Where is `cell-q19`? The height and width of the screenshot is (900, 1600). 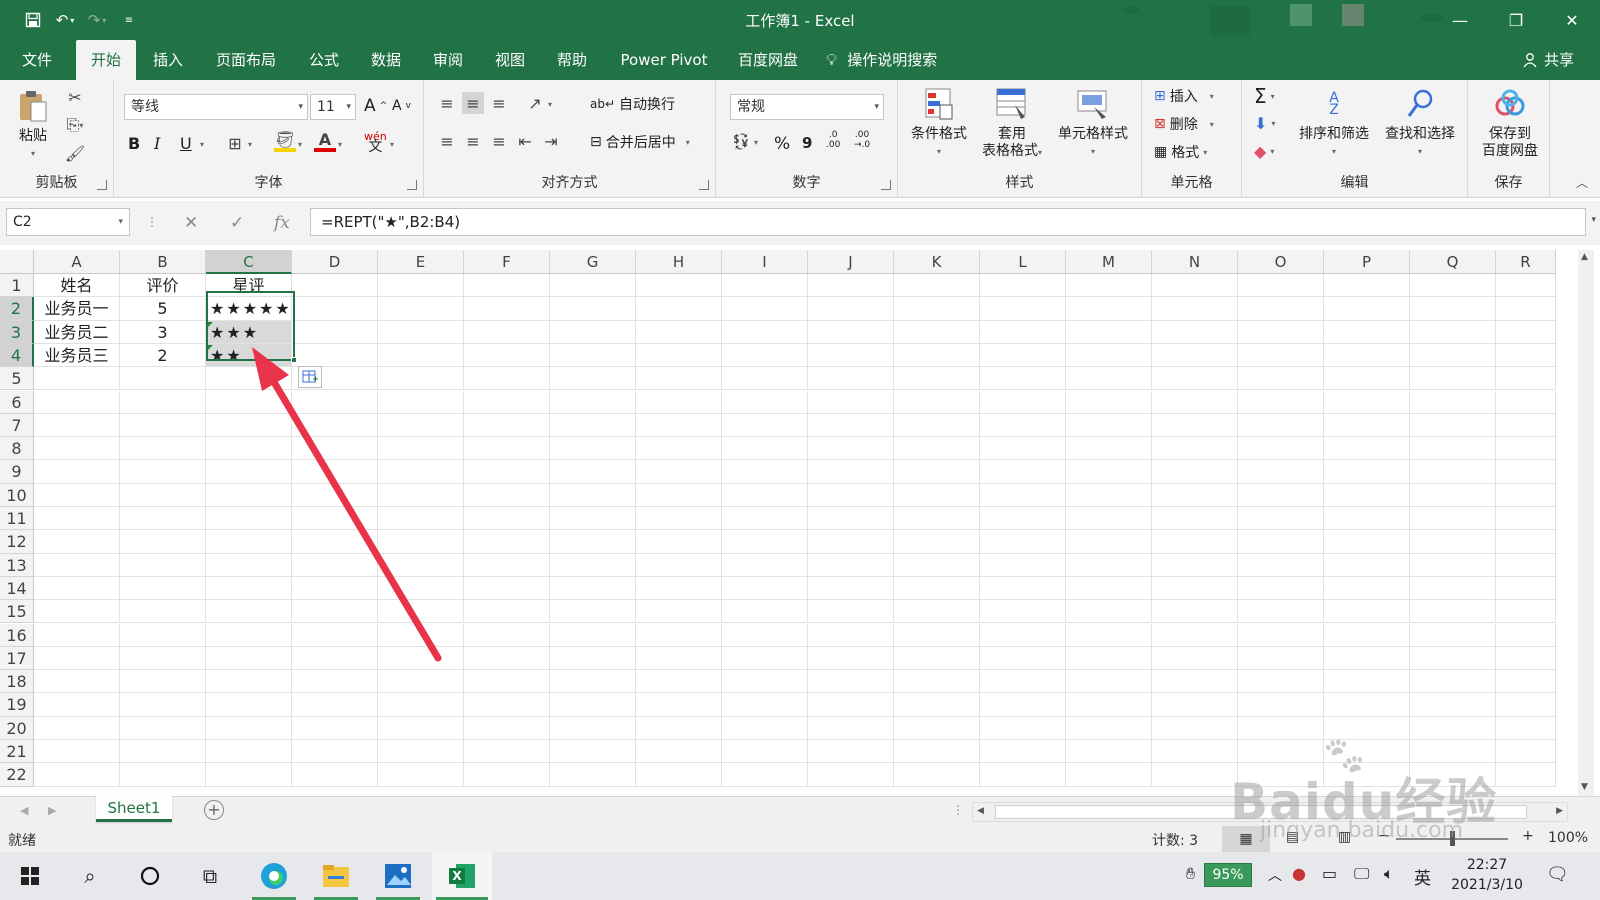
cell-q19 is located at coordinates (1453, 705).